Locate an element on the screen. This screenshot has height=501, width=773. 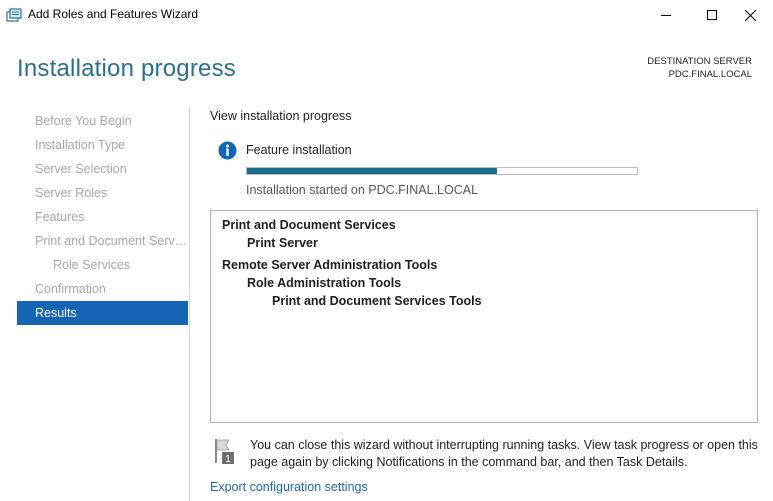
result-item: Print and Document Services Tools is located at coordinates (377, 301).